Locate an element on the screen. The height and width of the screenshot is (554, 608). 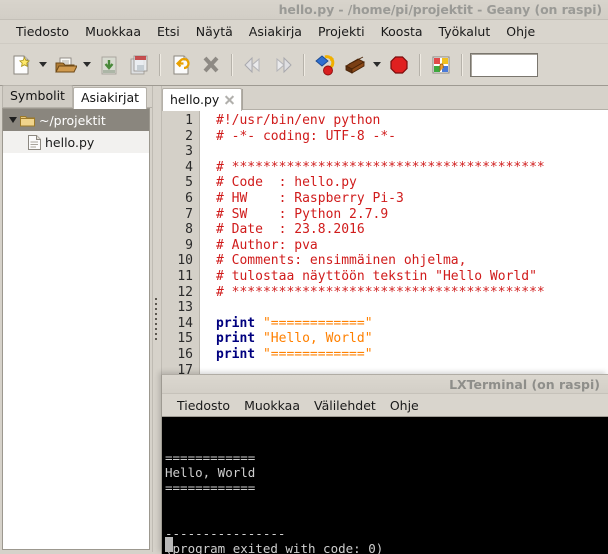
code-line: # HW : Raspberry Pi-3 is located at coordinates (412, 199).